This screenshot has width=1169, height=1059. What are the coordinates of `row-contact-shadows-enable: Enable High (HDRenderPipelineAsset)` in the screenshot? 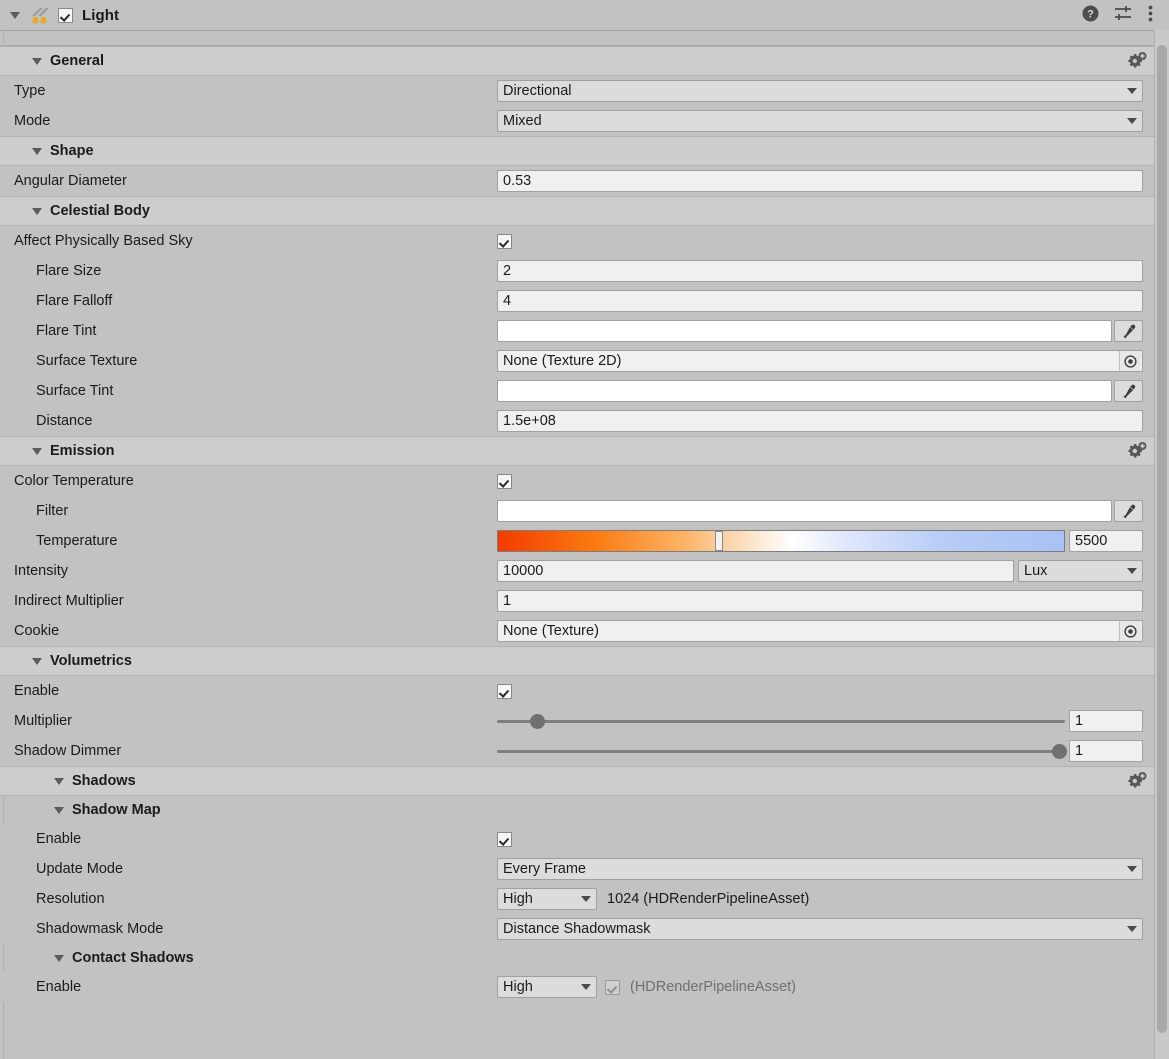 It's located at (584, 987).